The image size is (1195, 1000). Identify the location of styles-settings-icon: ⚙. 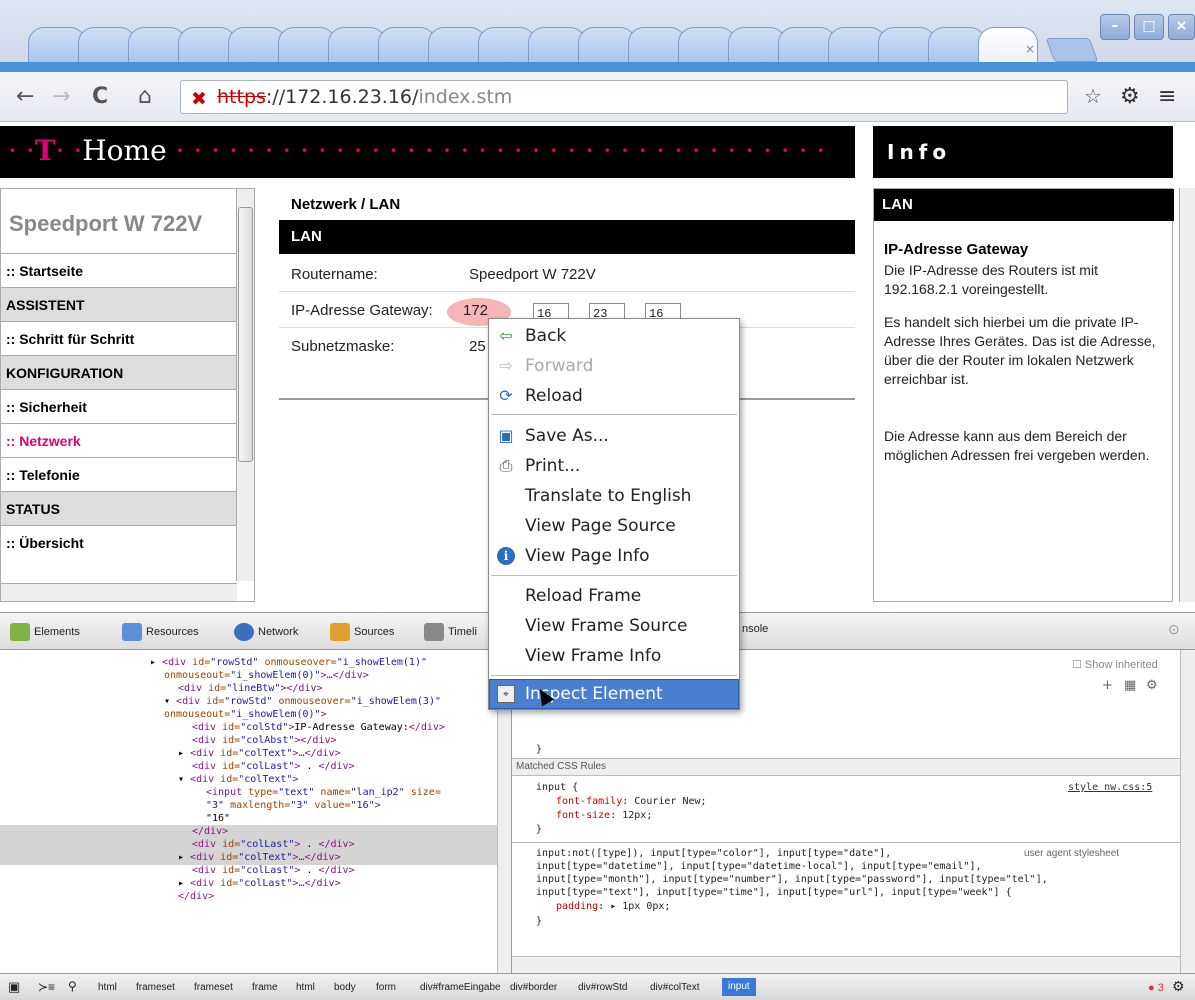
(1152, 685).